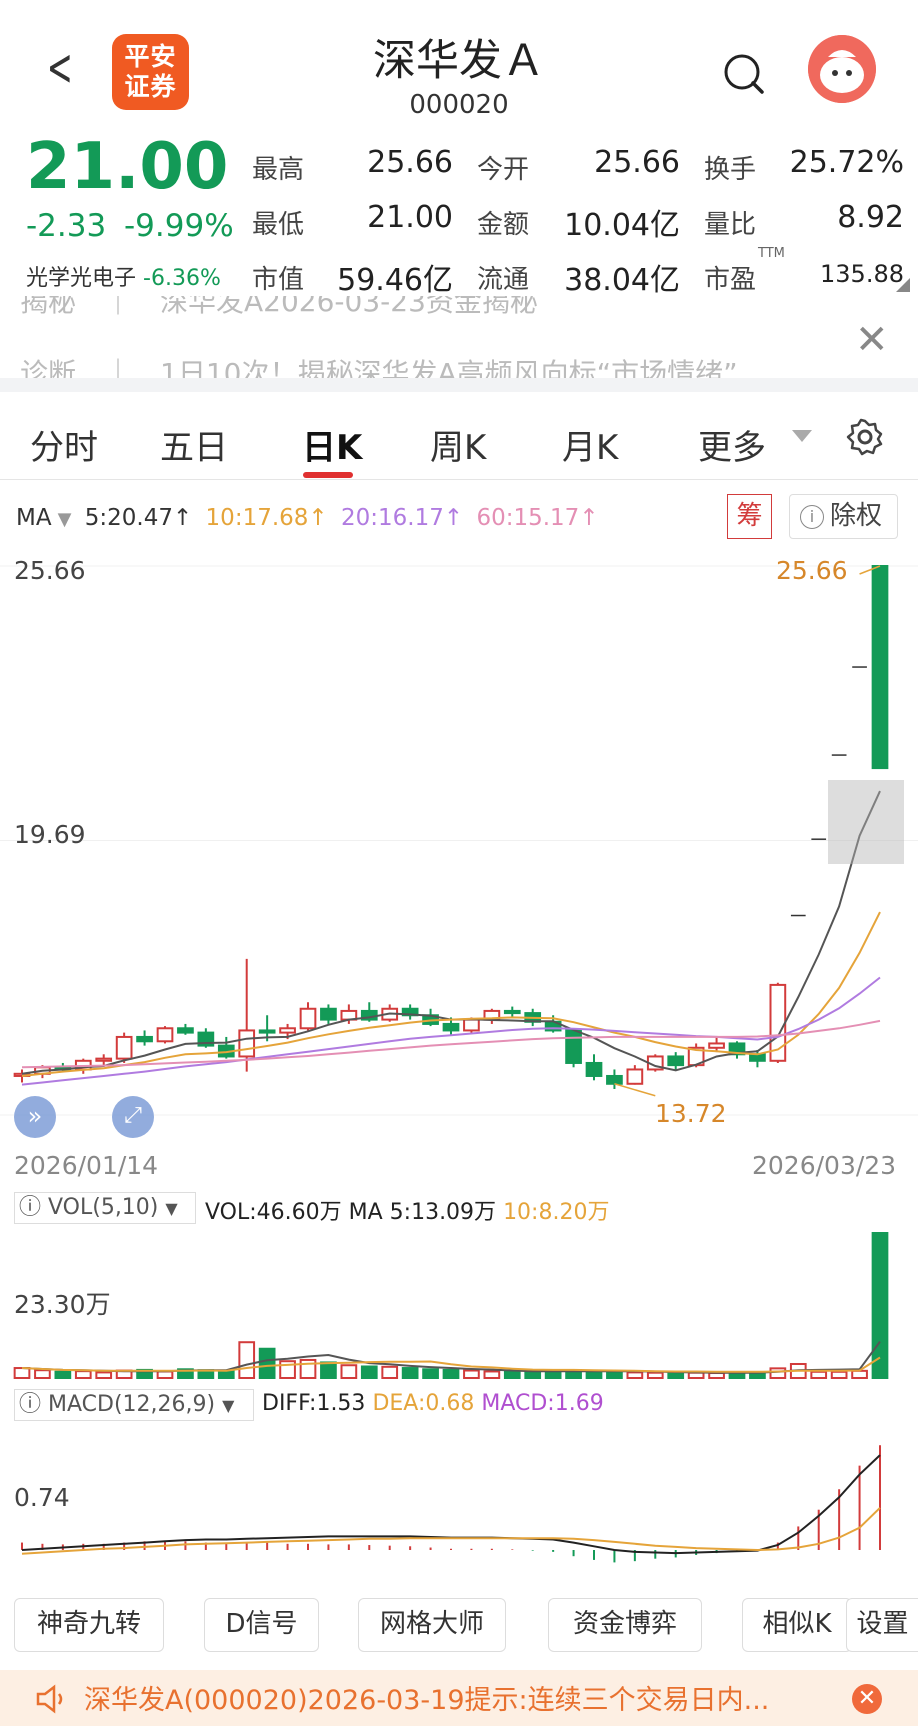 This screenshot has height=1726, width=918. Describe the element at coordinates (402, 518) in the screenshot. I see `ma20-value: 20:16.17↑` at that location.